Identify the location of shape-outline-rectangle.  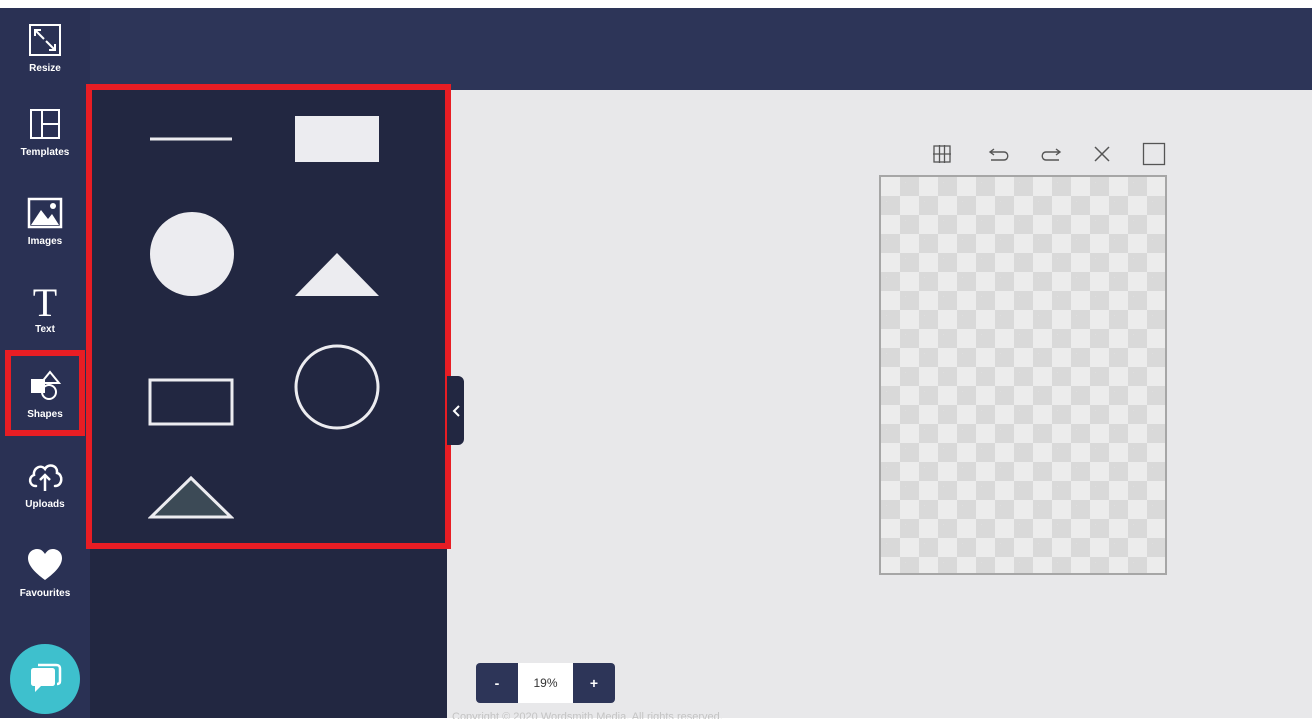
(191, 402).